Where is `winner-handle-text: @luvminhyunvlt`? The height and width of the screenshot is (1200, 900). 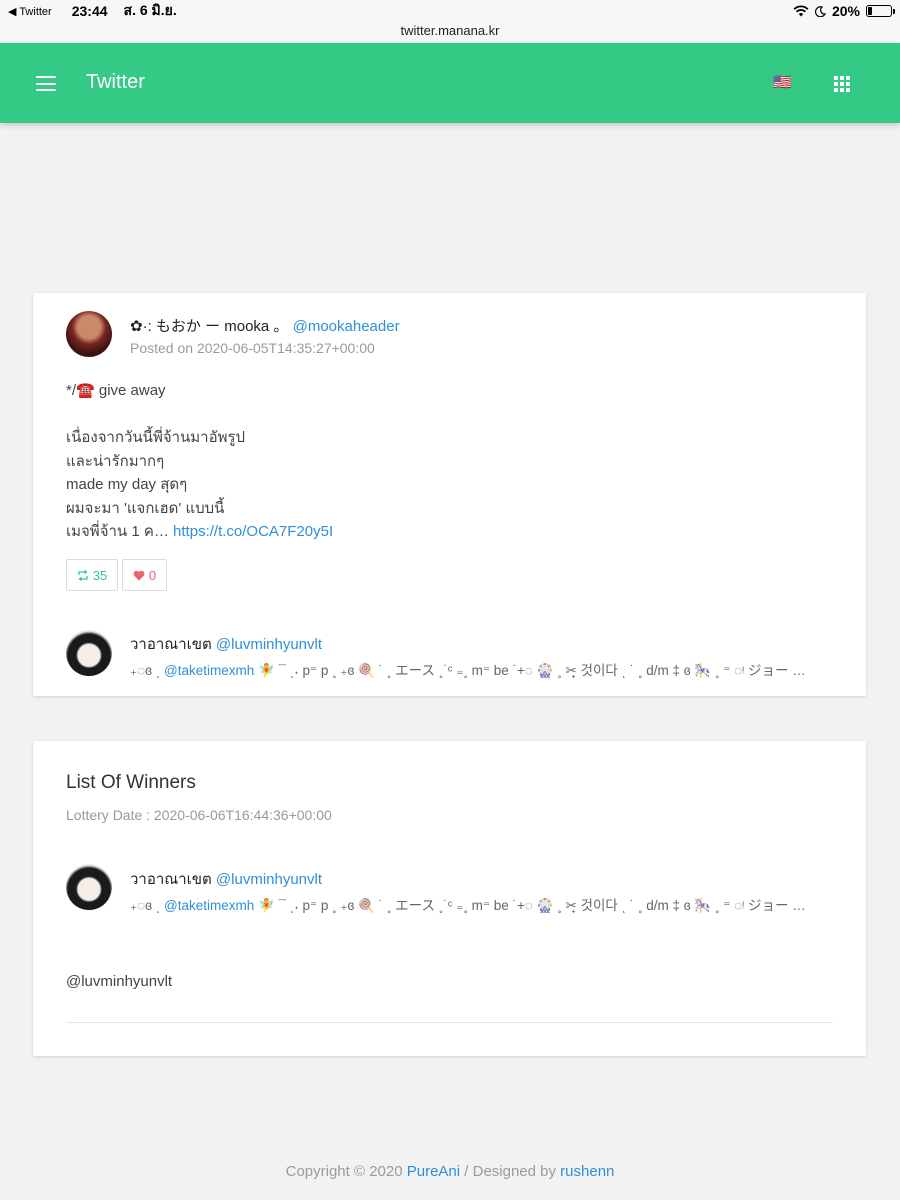
winner-handle-text: @luvminhyunvlt is located at coordinates (119, 981).